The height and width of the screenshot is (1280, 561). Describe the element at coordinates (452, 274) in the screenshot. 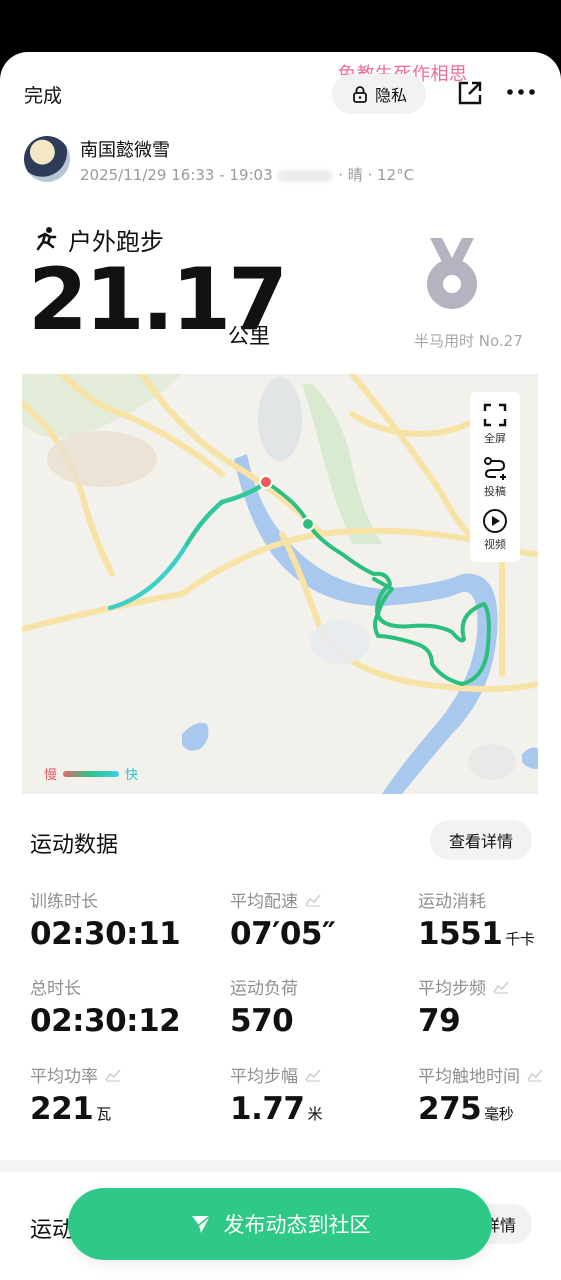

I see `medal-icon` at that location.